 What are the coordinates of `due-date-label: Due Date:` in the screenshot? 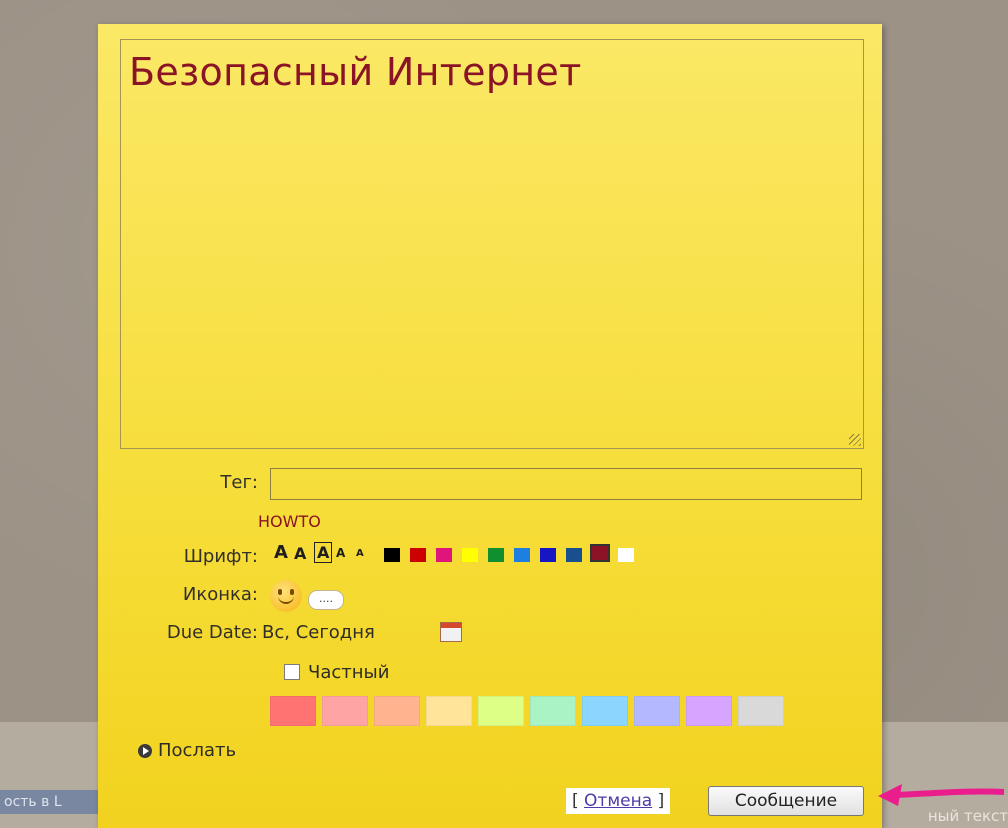 It's located at (212, 632).